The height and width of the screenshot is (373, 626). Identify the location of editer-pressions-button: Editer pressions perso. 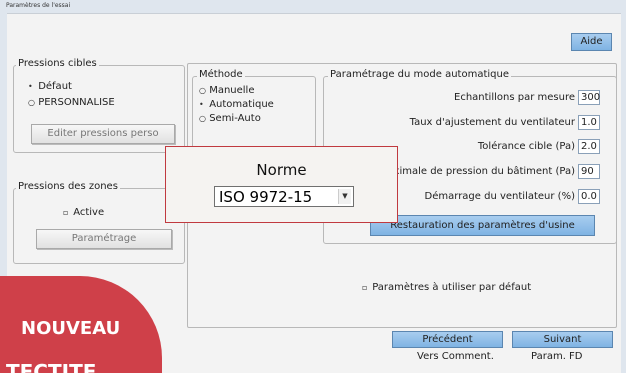
(103, 134).